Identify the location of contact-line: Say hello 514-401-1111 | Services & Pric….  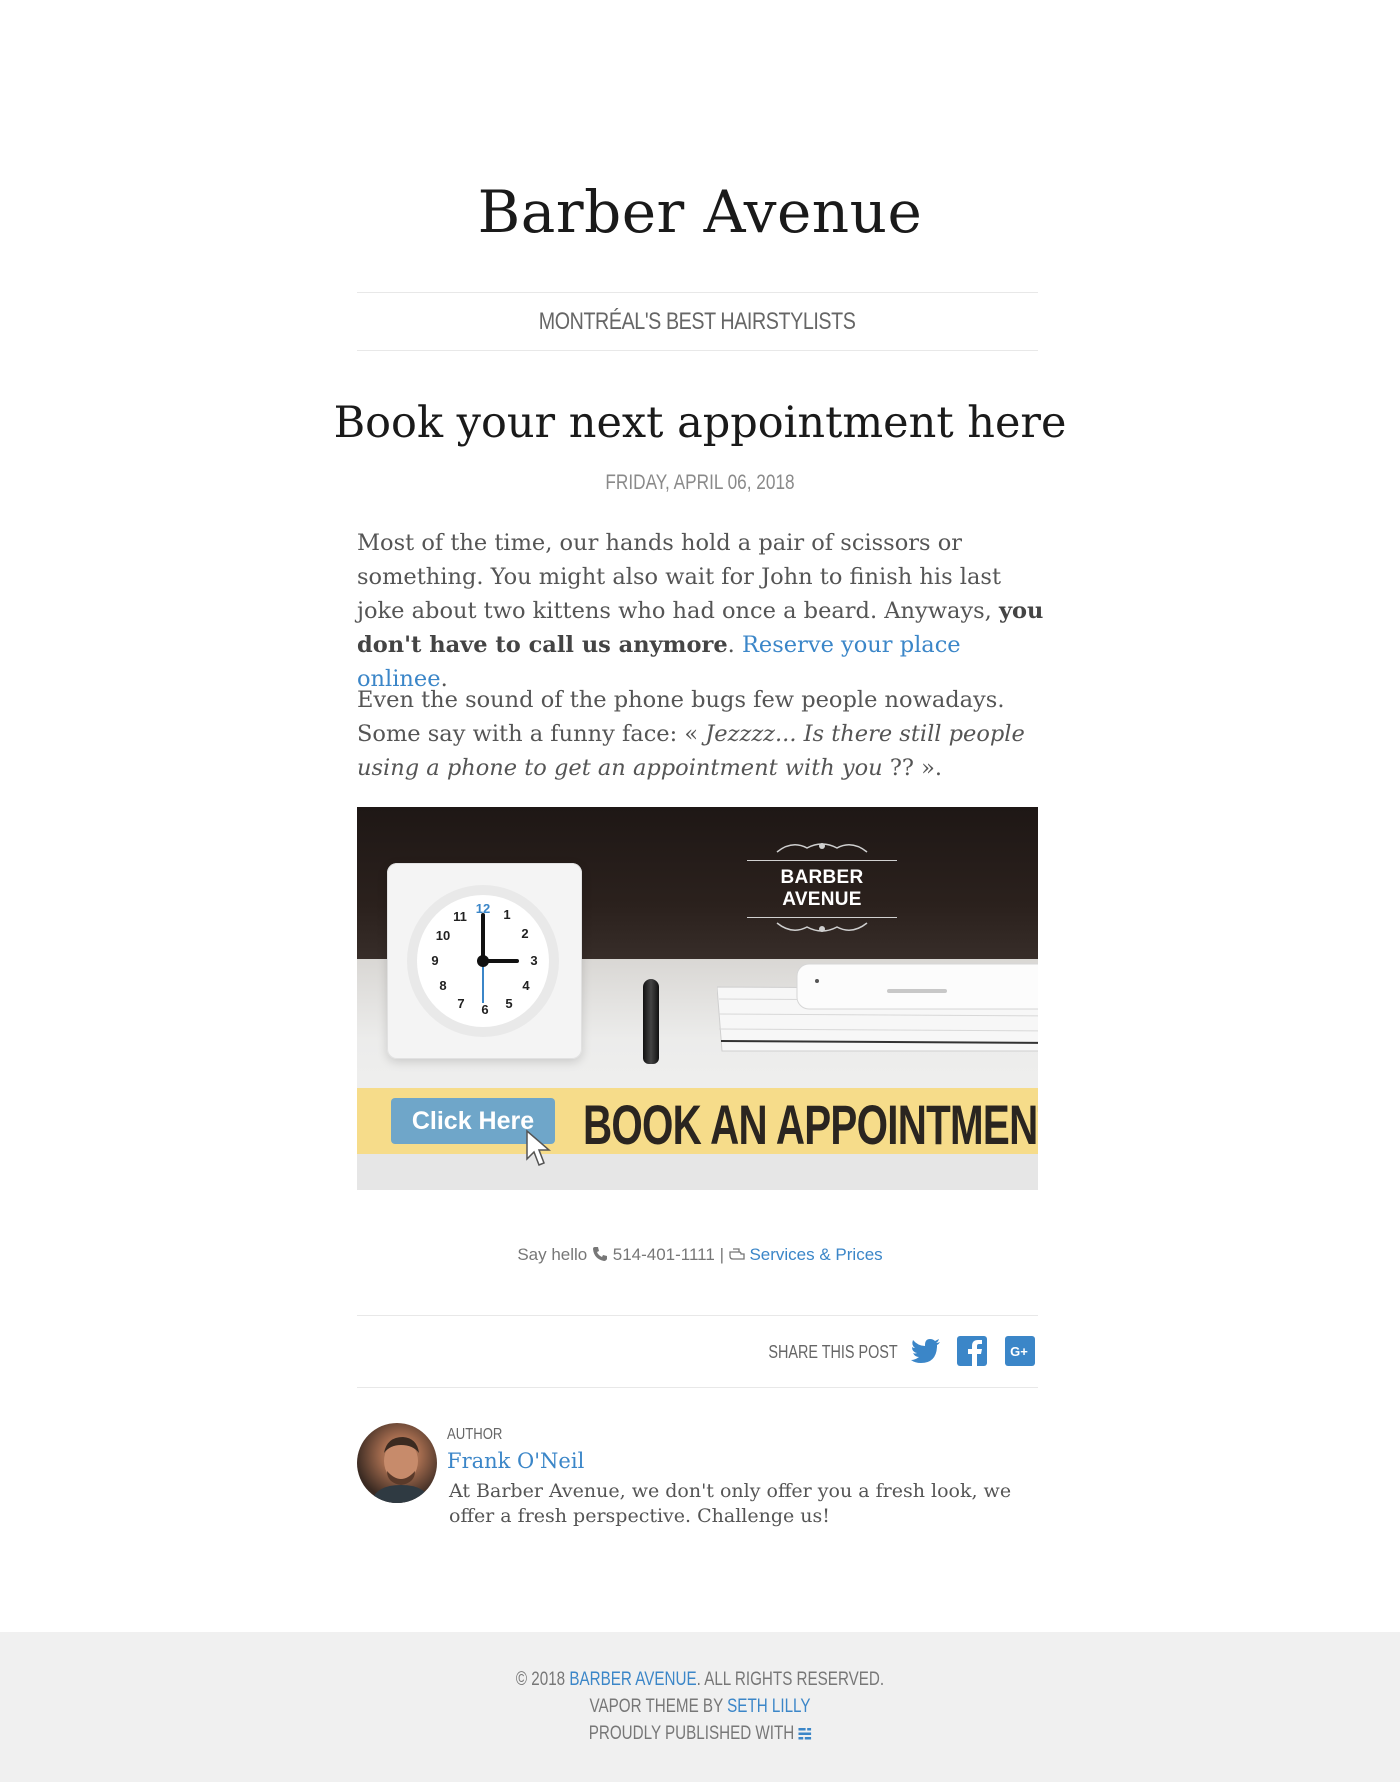
(700, 1255).